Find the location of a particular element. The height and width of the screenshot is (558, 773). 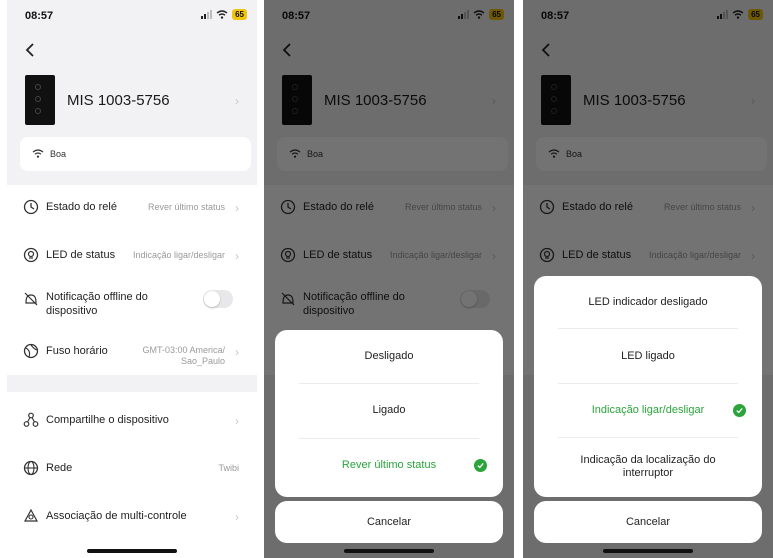

relay-option-last-status: Rever último status is located at coordinates (389, 465).